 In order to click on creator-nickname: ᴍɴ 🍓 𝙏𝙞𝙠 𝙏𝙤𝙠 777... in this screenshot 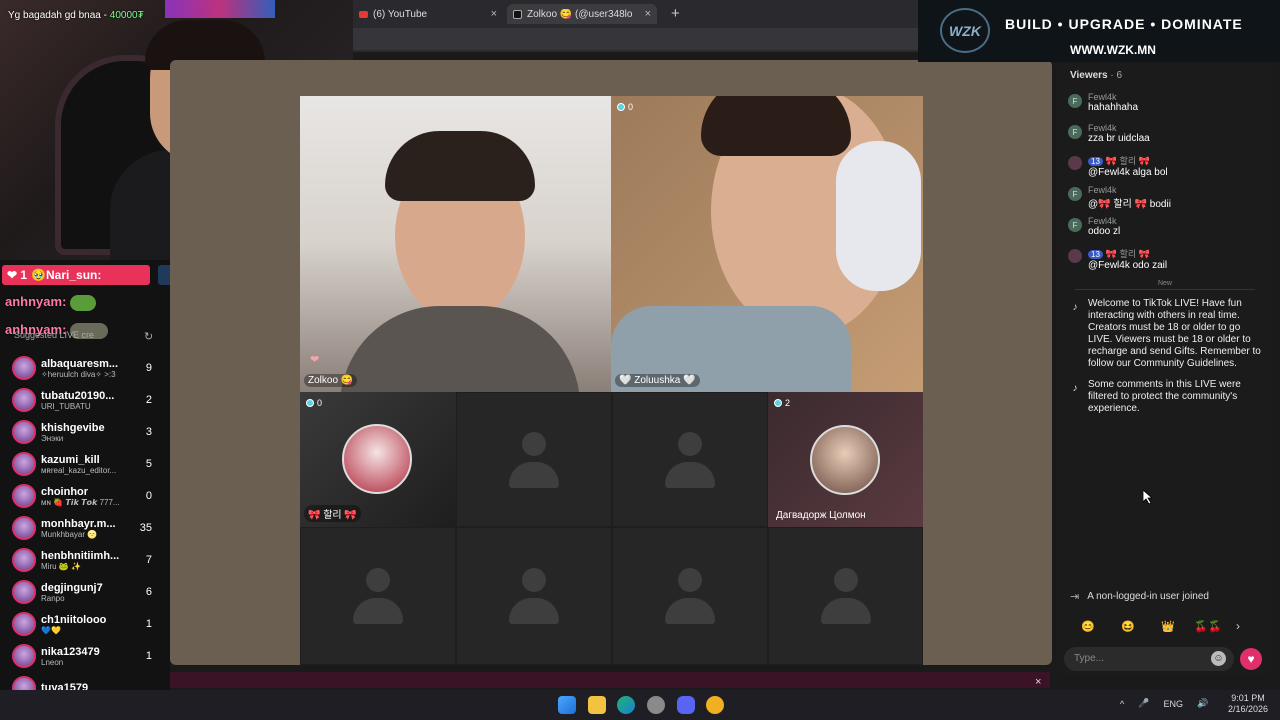, I will do `click(80, 502)`.